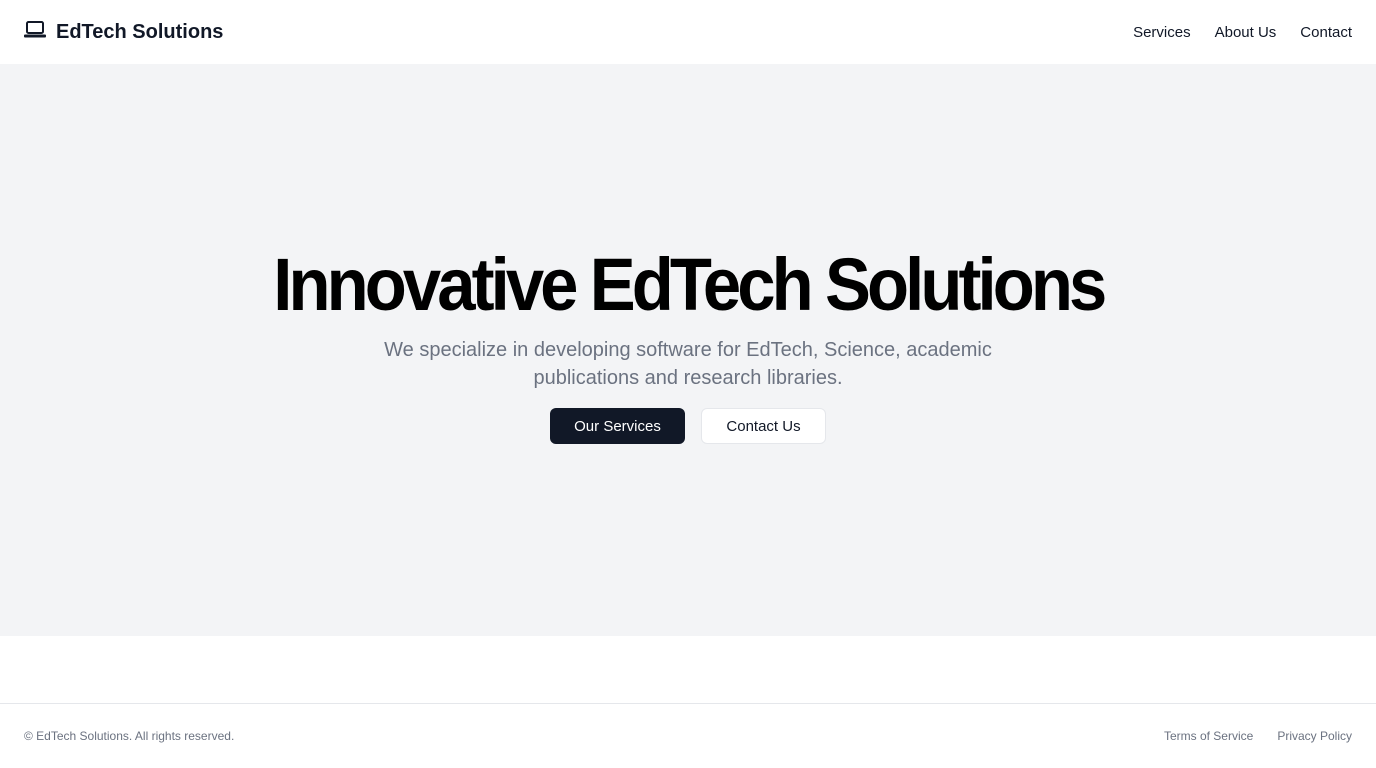 The height and width of the screenshot is (768, 1376). What do you see at coordinates (689, 284) in the screenshot?
I see `hero-title: Innovative EdTech Solutions` at bounding box center [689, 284].